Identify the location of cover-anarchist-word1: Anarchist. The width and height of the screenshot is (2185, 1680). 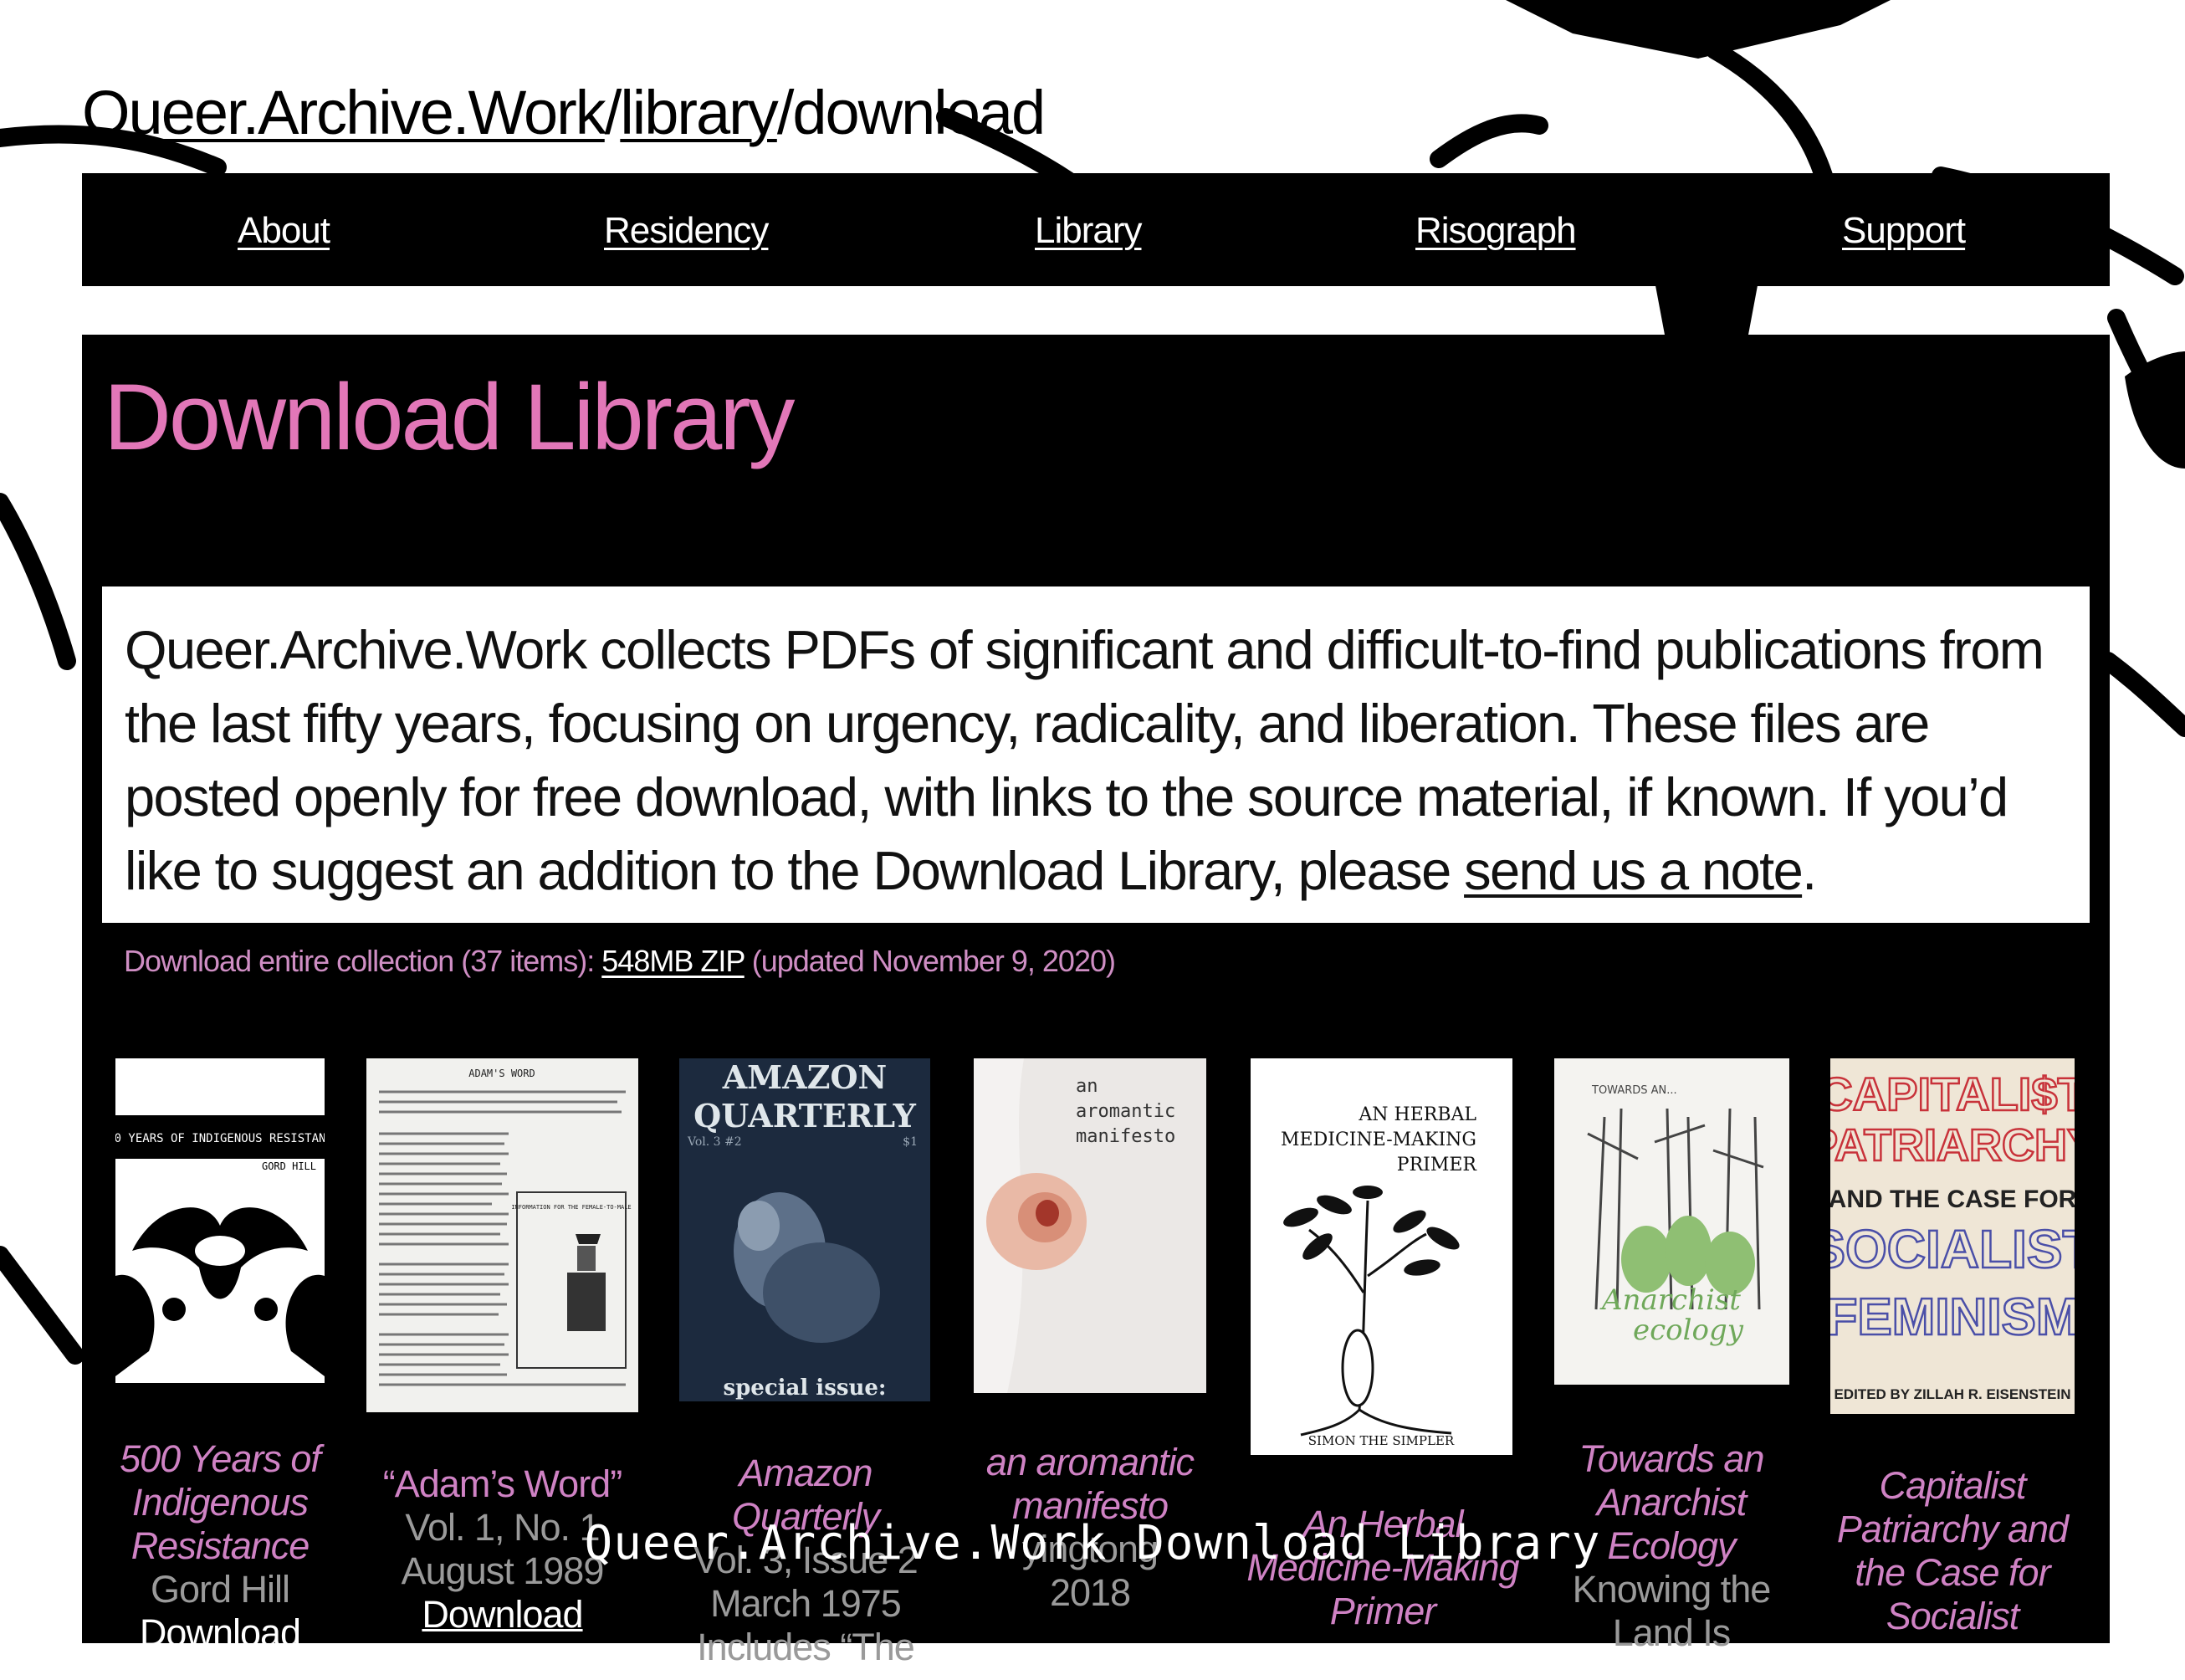
(1670, 1300).